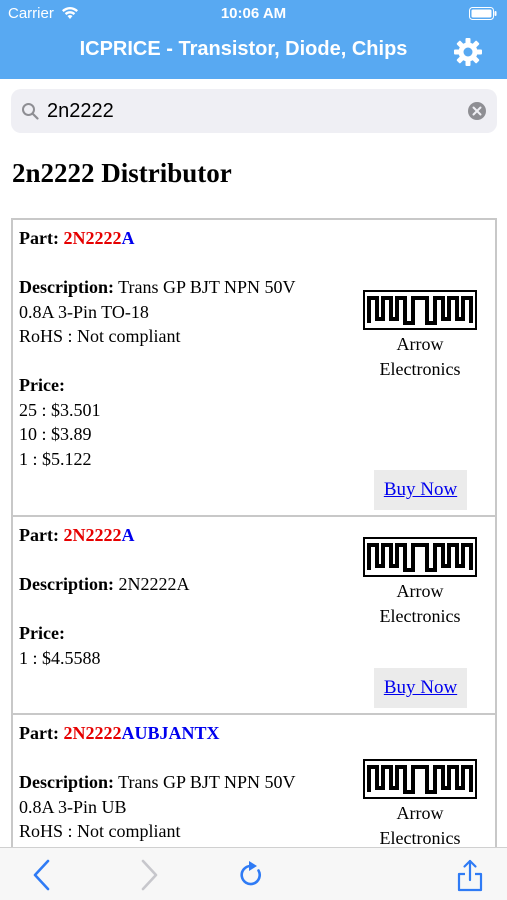 The image size is (507, 900). I want to click on gear-icon, so click(468, 52).